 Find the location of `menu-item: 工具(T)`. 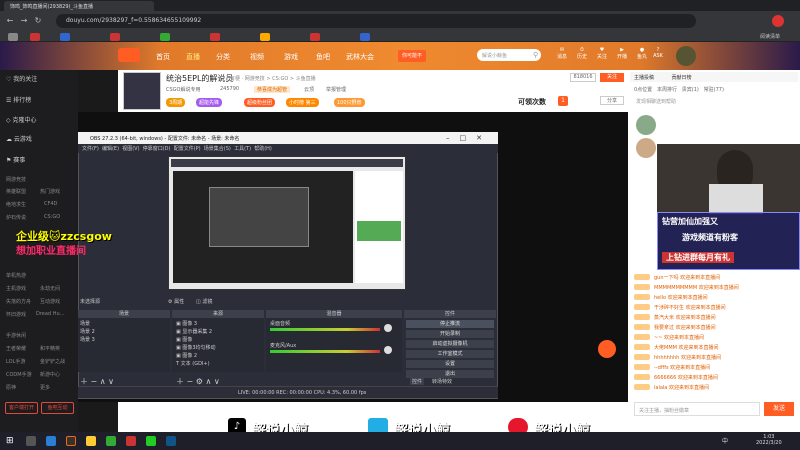

menu-item: 工具(T) is located at coordinates (242, 149).